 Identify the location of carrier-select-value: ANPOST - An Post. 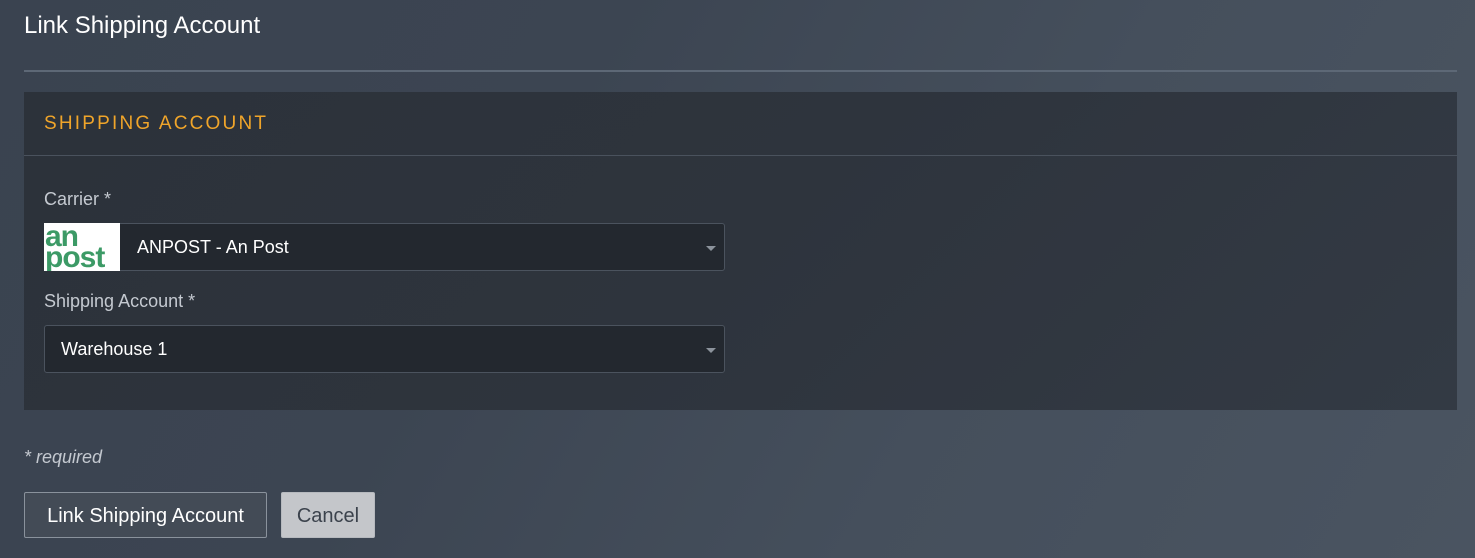
(213, 247).